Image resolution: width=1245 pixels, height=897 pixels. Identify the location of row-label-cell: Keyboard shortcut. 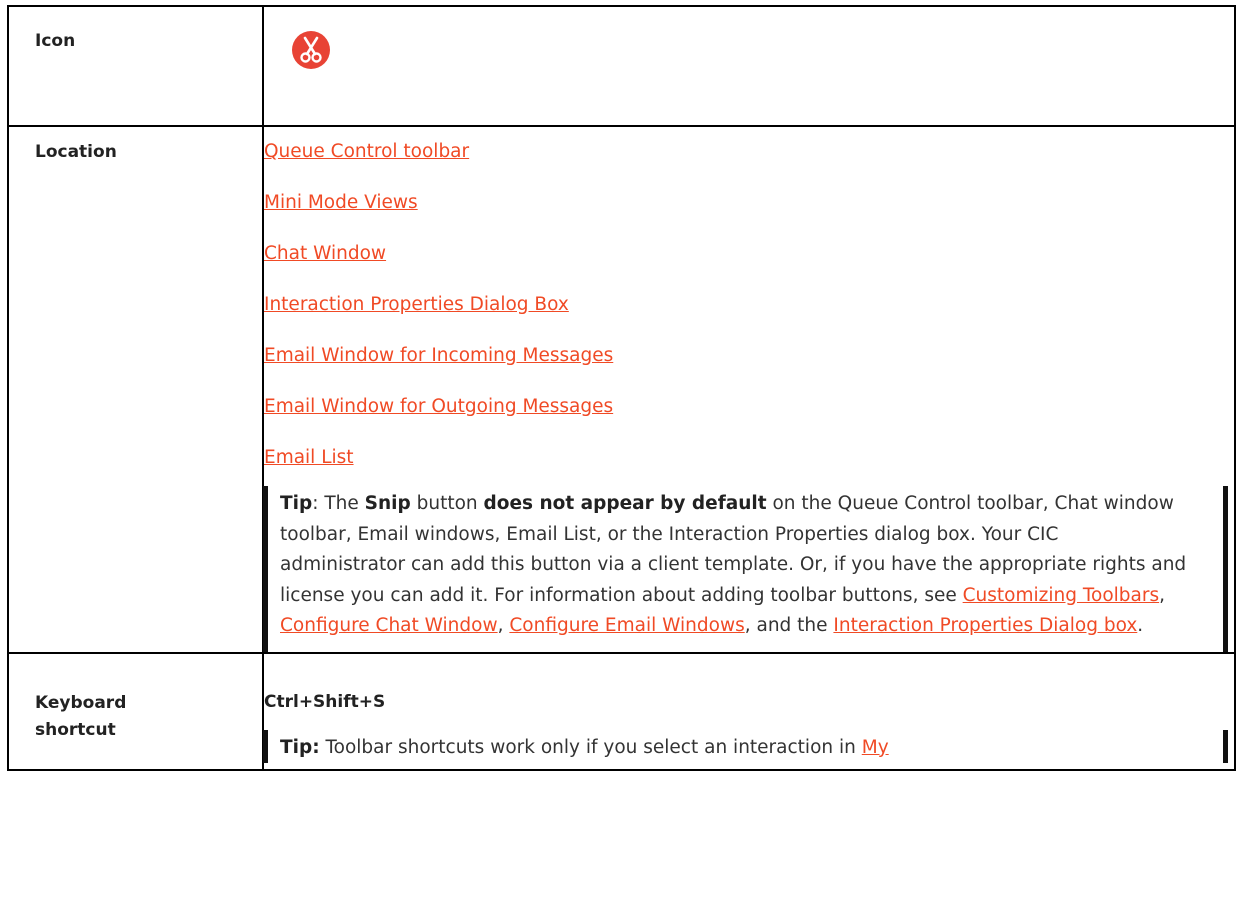
(135, 711).